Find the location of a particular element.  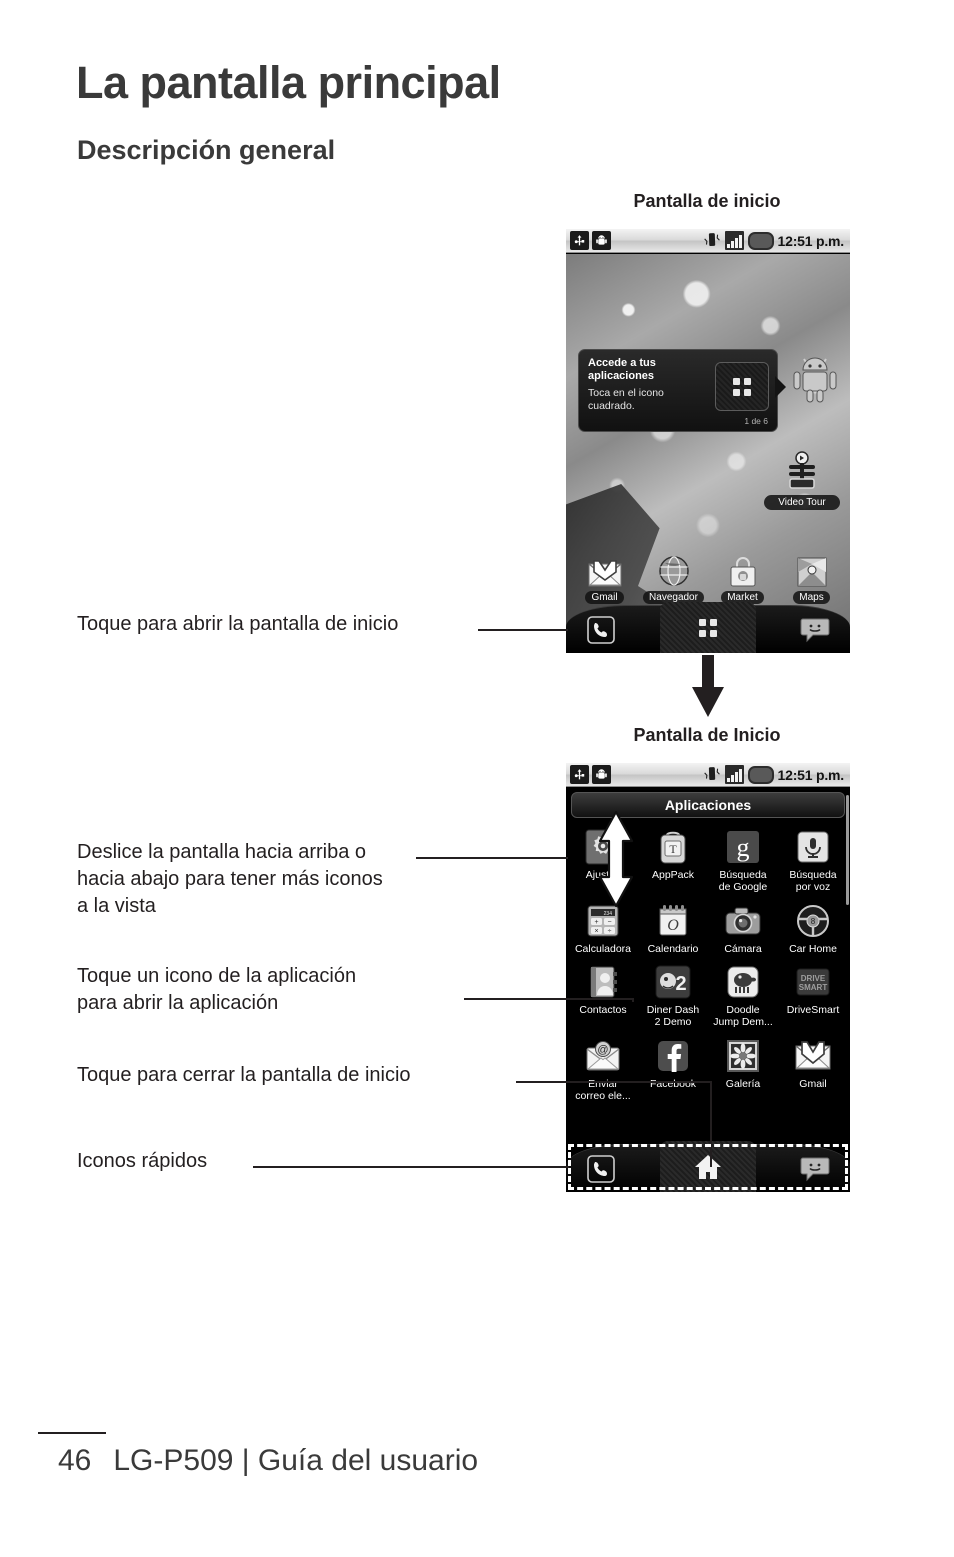

app-car-home: 8 Car Home is located at coordinates (813, 926).